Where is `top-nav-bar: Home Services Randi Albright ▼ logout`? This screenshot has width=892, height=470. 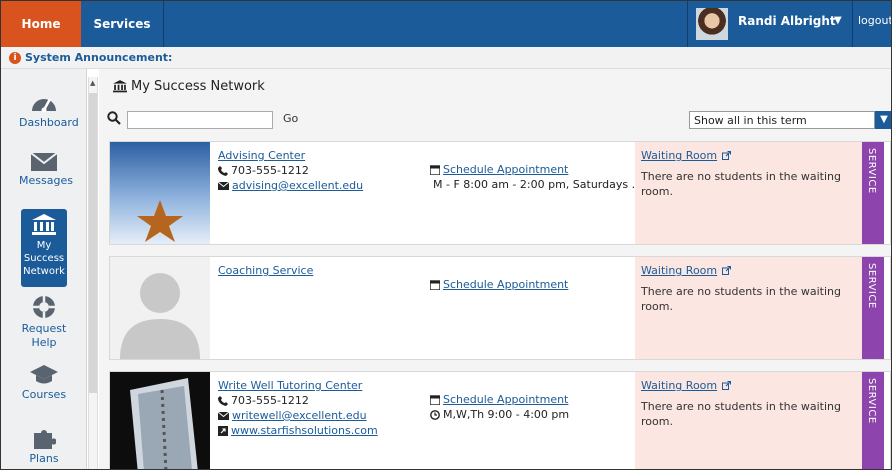 top-nav-bar: Home Services Randi Albright ▼ logout is located at coordinates (446, 24).